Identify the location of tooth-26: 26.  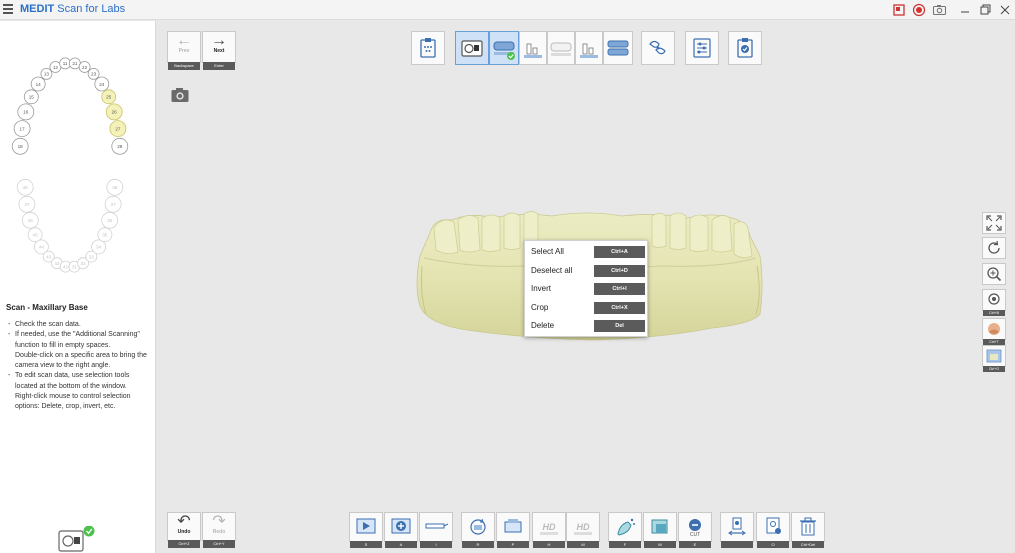
(114, 112).